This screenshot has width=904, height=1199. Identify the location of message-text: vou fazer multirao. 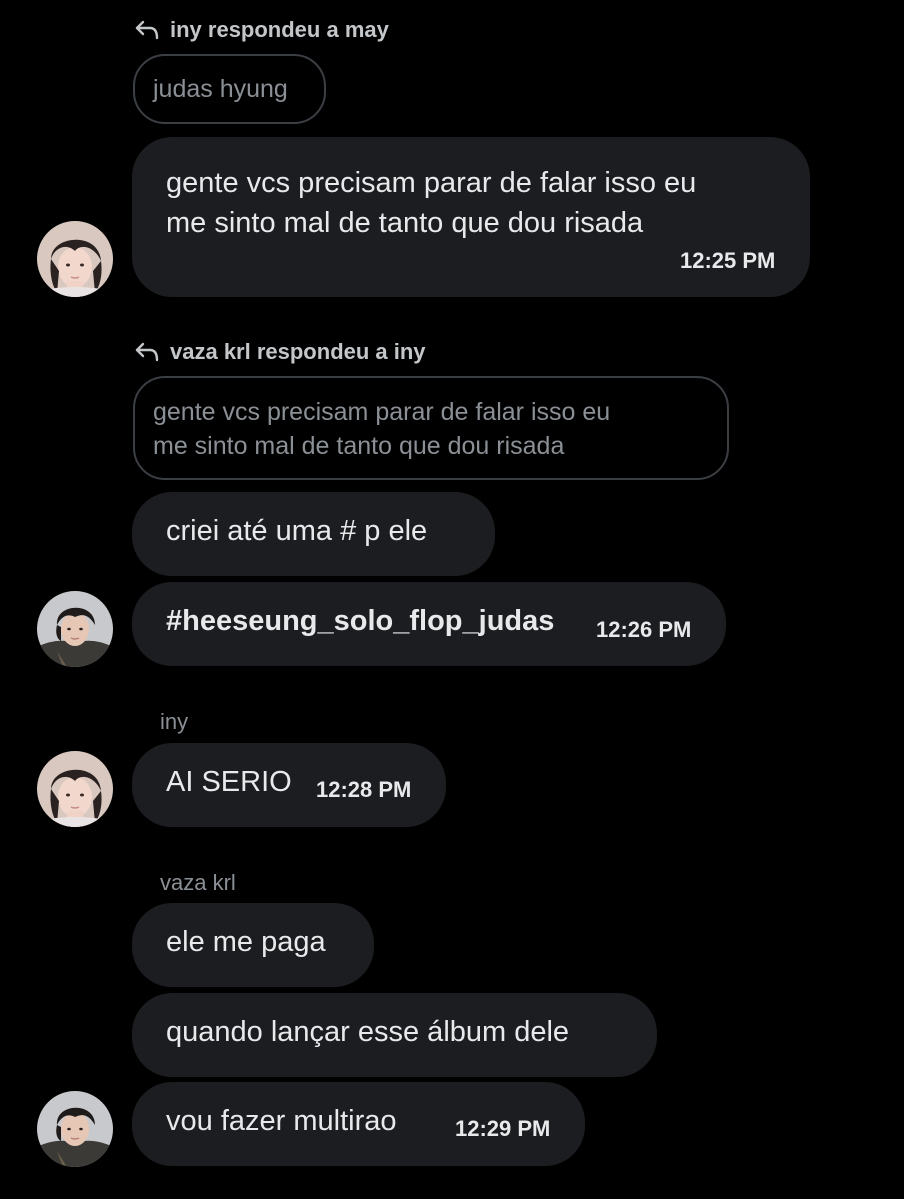
(281, 1121).